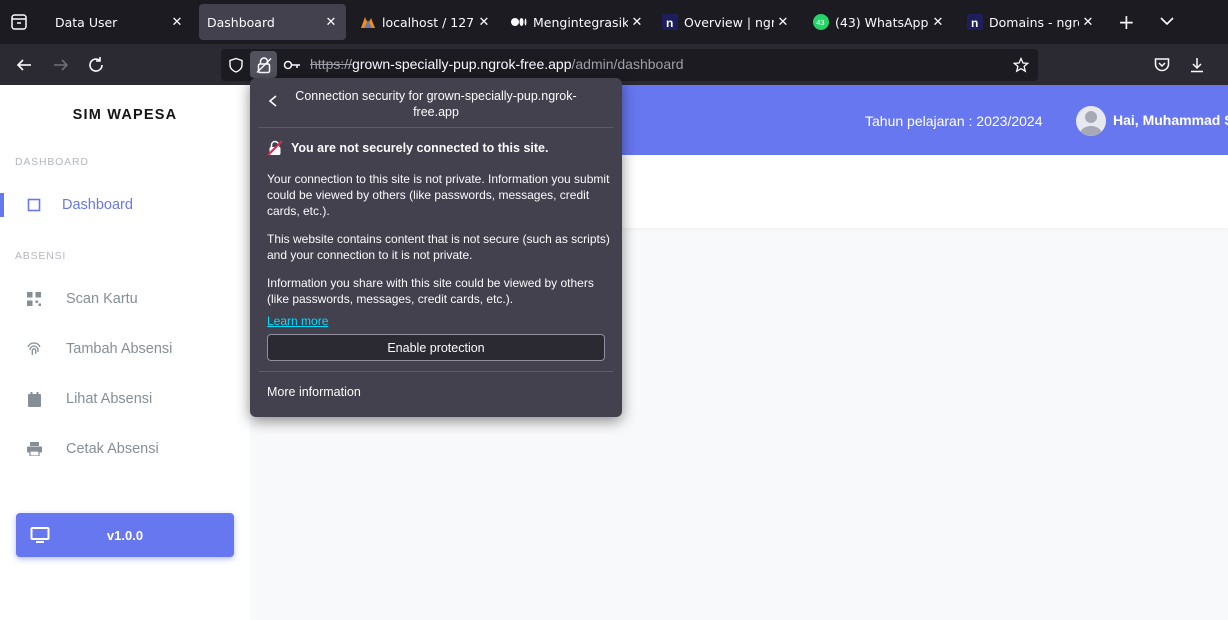 This screenshot has height=620, width=1228. Describe the element at coordinates (41, 256) in the screenshot. I see `section-heading-absensi: ABSENSI` at that location.